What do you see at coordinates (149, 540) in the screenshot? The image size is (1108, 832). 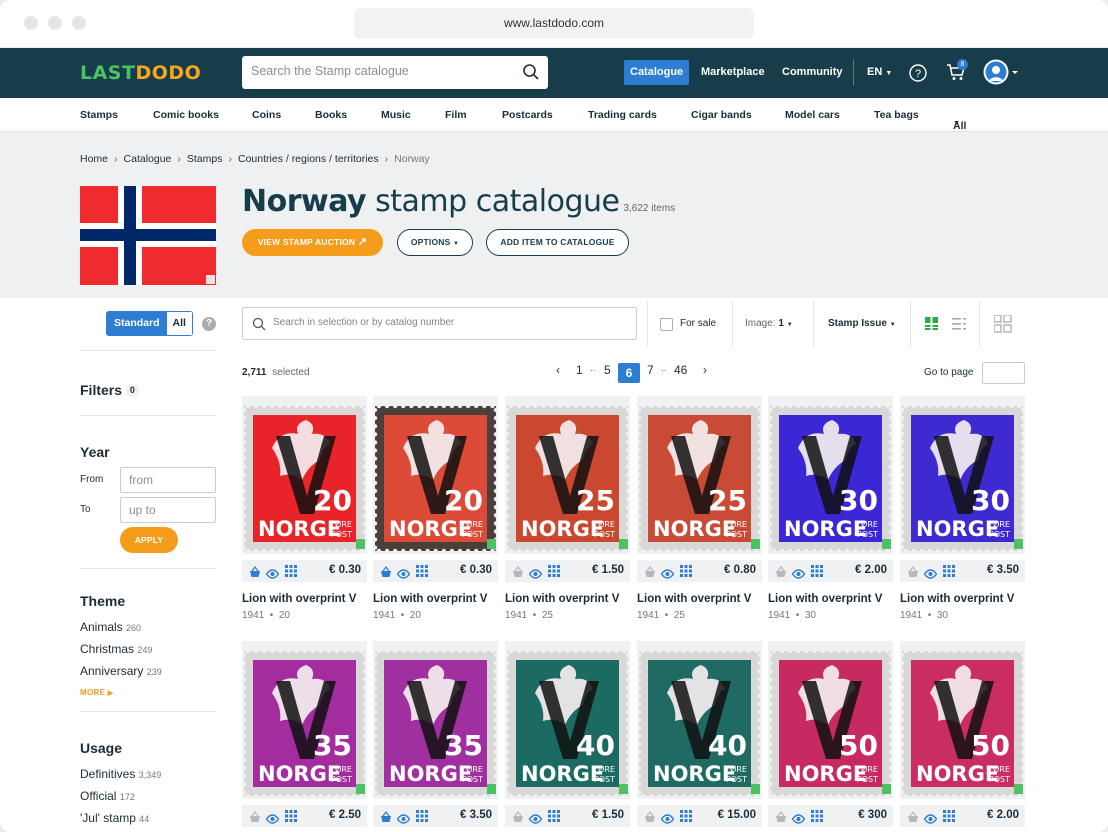 I see `apply-button: APPLY` at bounding box center [149, 540].